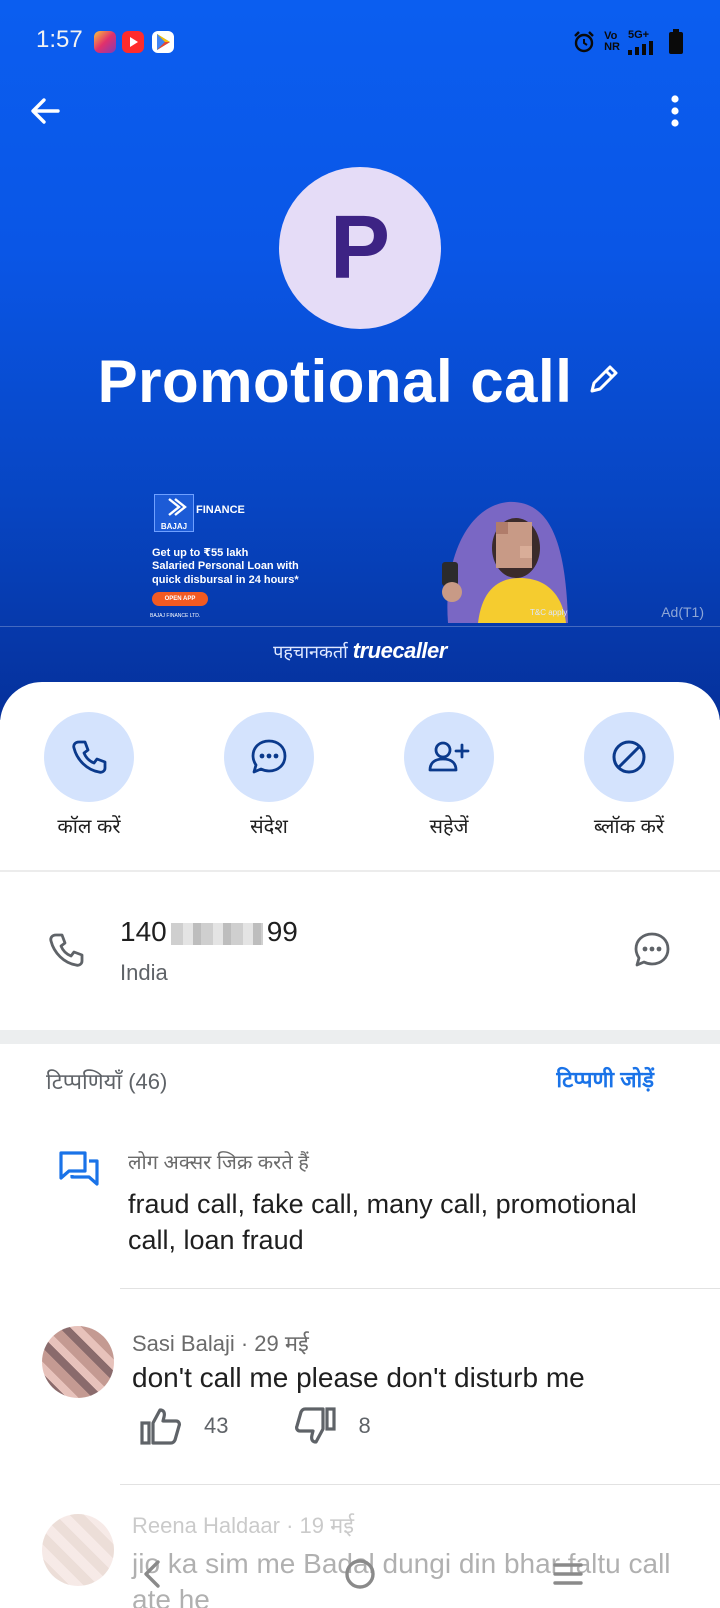  I want to click on ad-subline-2: quick disbursal in 24 hours*, so click(225, 580).